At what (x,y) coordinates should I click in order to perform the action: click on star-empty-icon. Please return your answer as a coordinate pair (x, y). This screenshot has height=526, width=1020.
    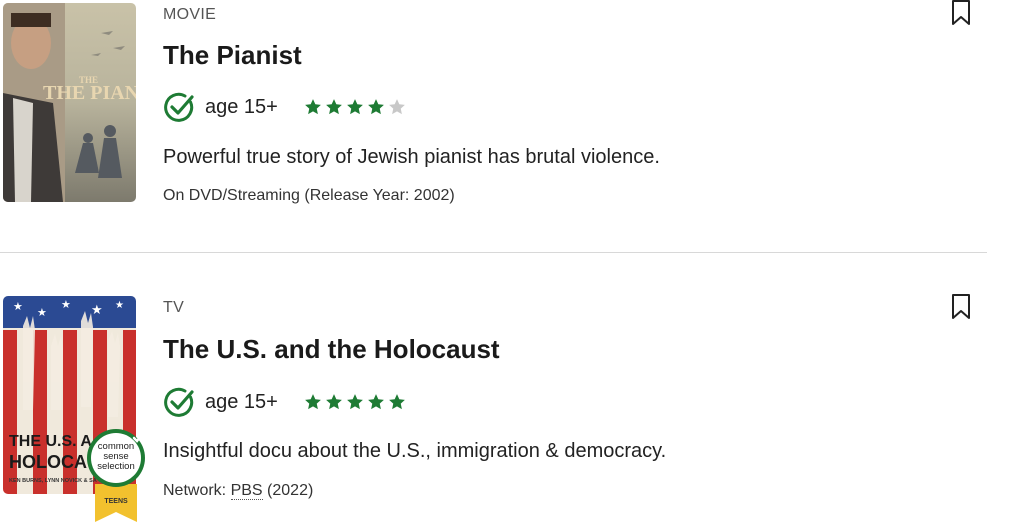
    Looking at the image, I should click on (396, 107).